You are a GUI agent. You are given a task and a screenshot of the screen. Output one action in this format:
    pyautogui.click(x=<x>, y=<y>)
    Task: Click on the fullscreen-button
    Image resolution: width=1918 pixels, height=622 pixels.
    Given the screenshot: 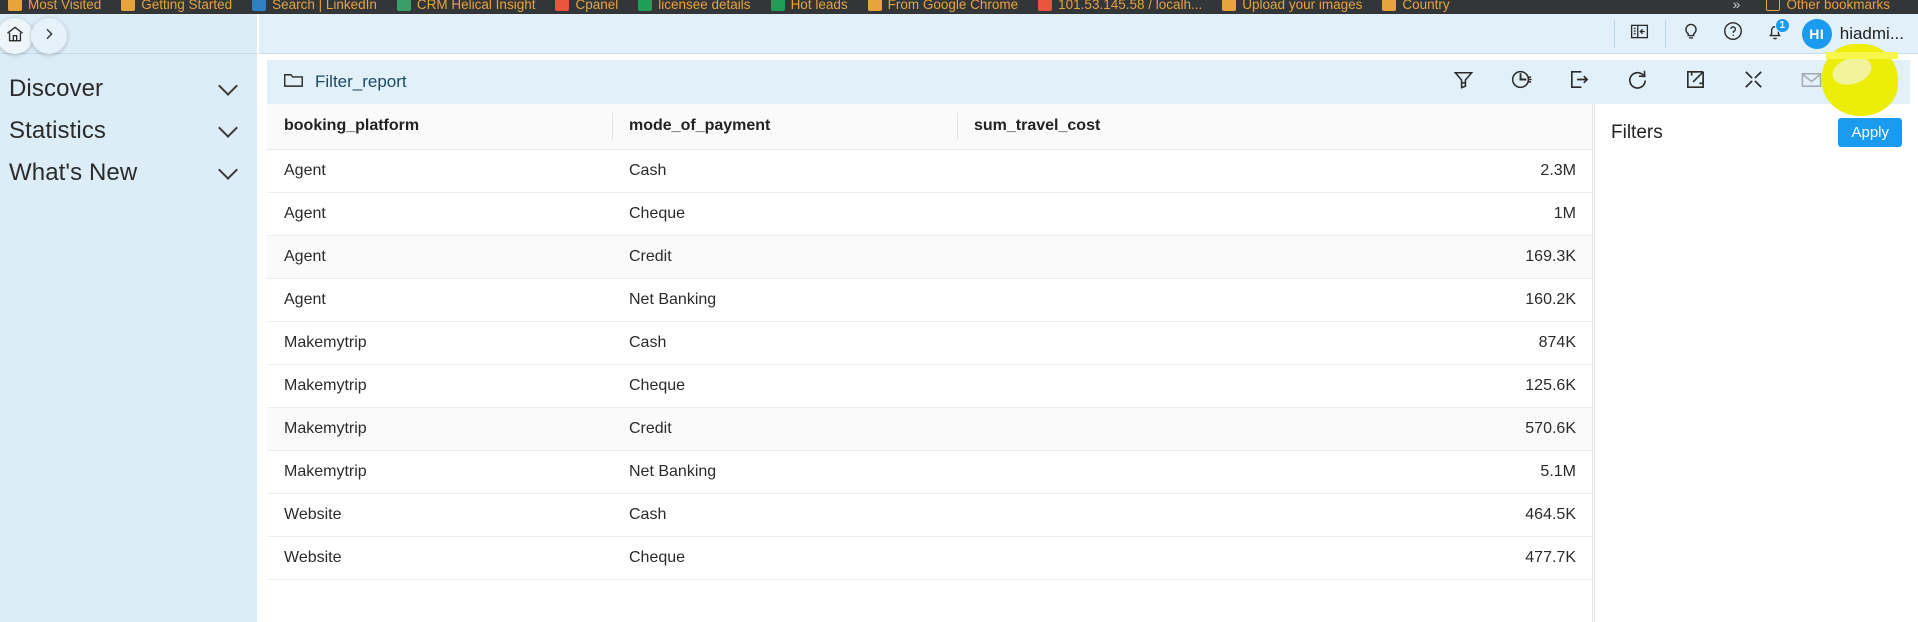 What is the action you would take?
    pyautogui.click(x=1753, y=82)
    